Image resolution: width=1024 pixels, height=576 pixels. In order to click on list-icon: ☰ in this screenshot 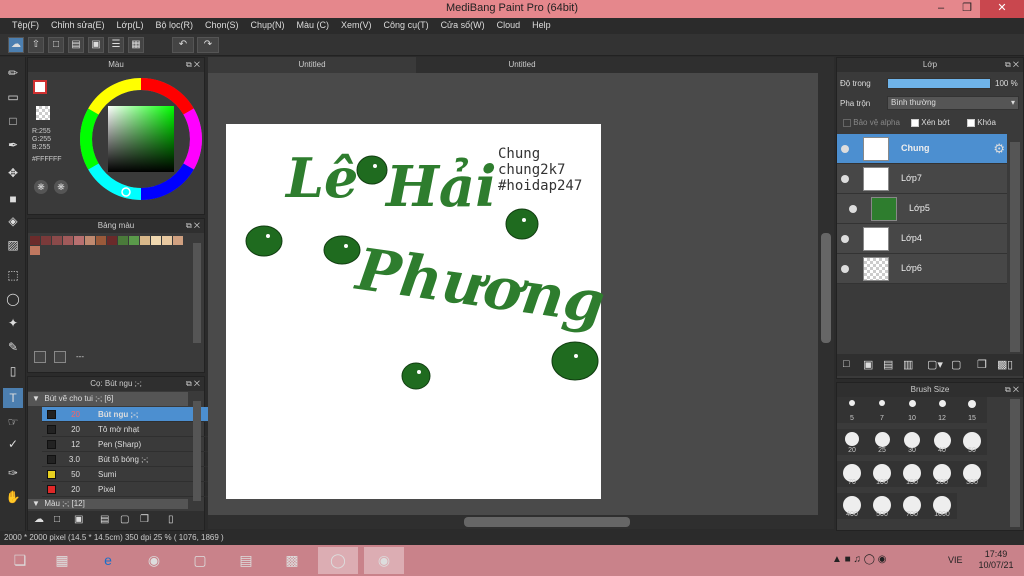, I will do `click(116, 45)`.